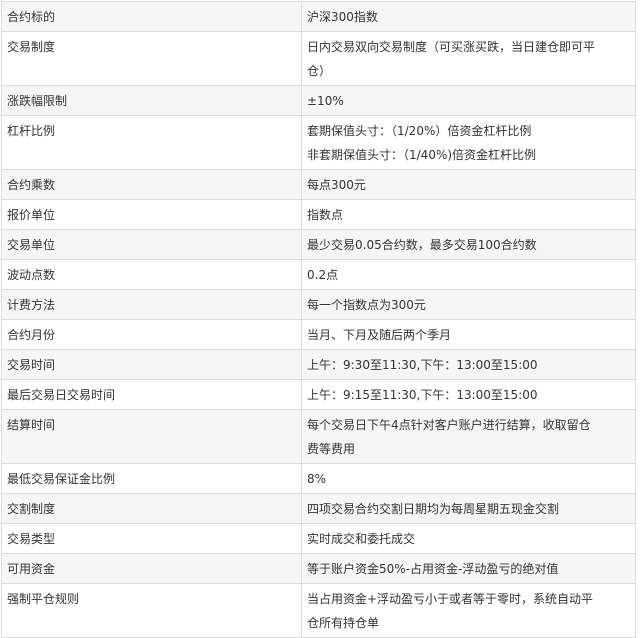  I want to click on table-row: 最后交易日交易时间 上午：9:15至11:30,下午：13:00至15:00, so click(318, 394).